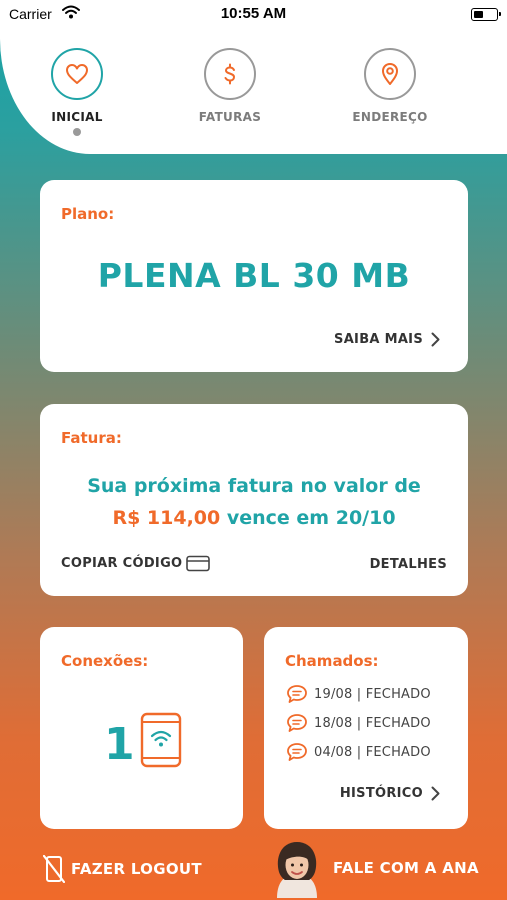 This screenshot has width=507, height=900. I want to click on location-pin-icon, so click(390, 74).